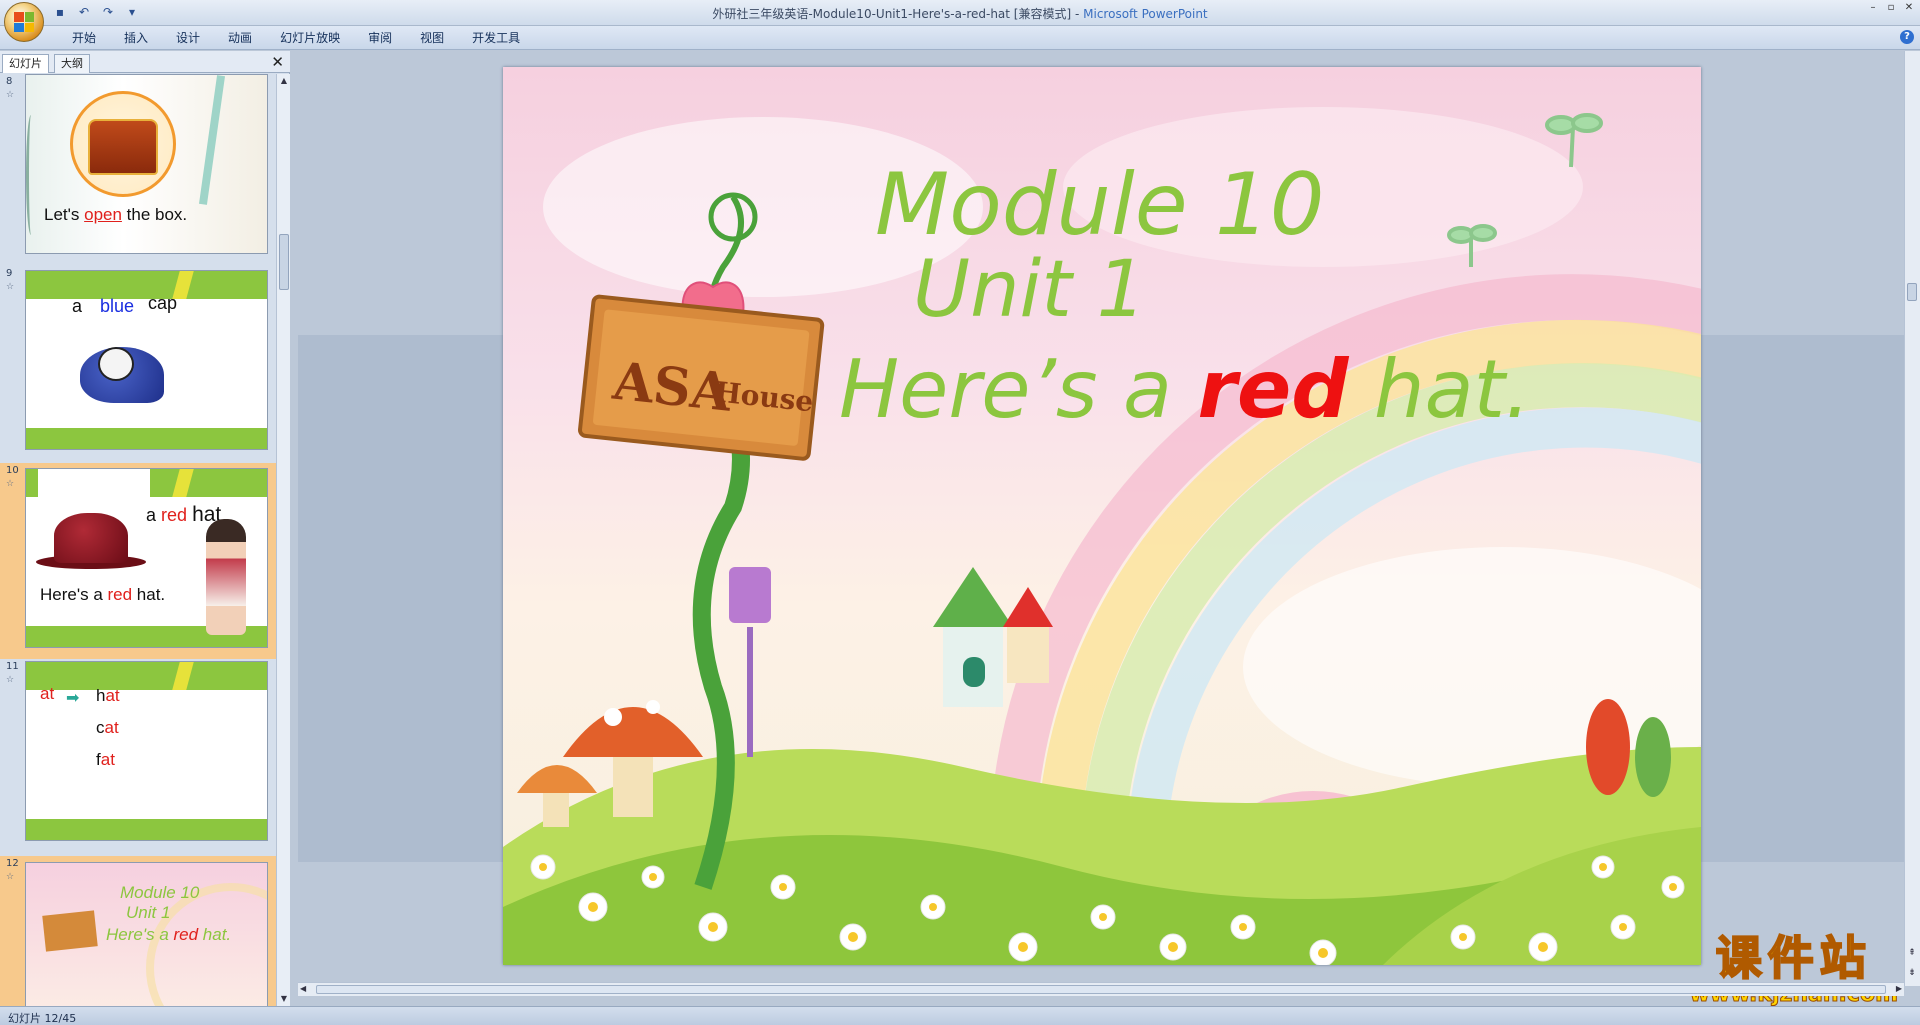  Describe the element at coordinates (146, 751) in the screenshot. I see `thumbnail-slide-11: at ➡ hat cat fat` at that location.